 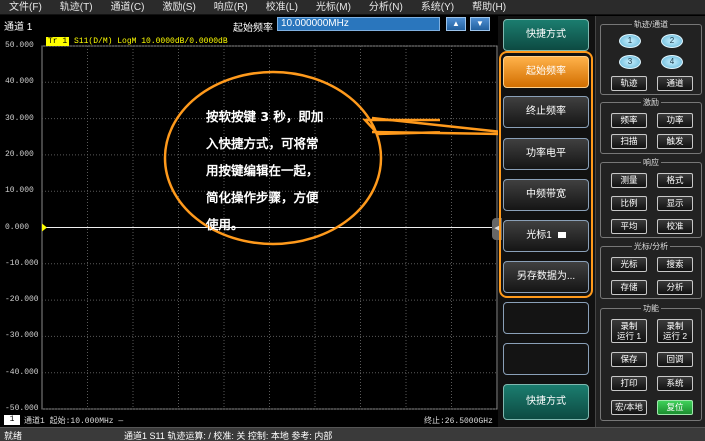 I want to click on callout-line: 简化操作步骤，方便, so click(x=262, y=197).